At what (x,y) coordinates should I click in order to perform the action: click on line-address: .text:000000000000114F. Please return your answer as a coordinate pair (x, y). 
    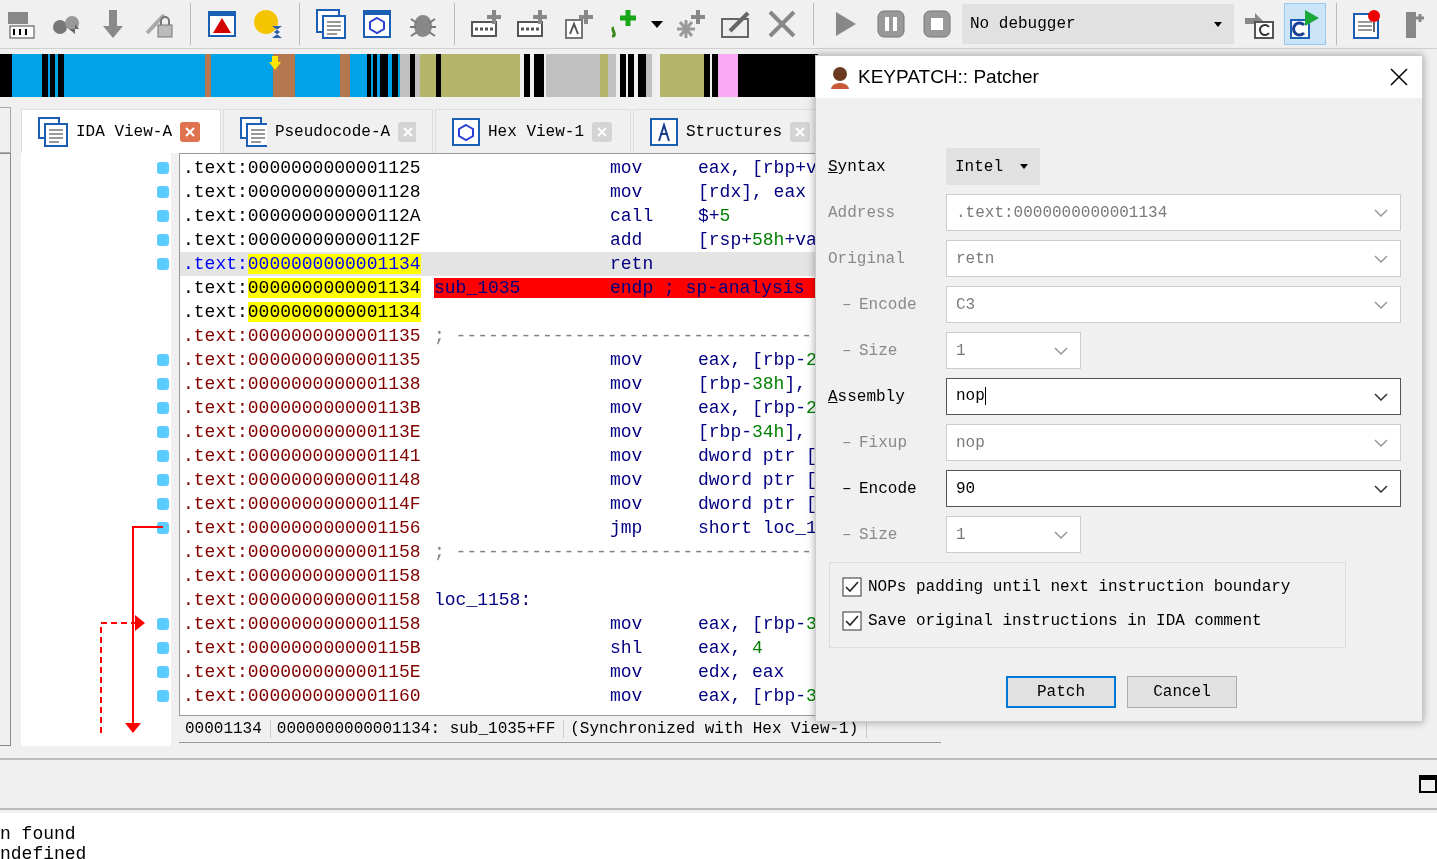
    Looking at the image, I should click on (302, 504).